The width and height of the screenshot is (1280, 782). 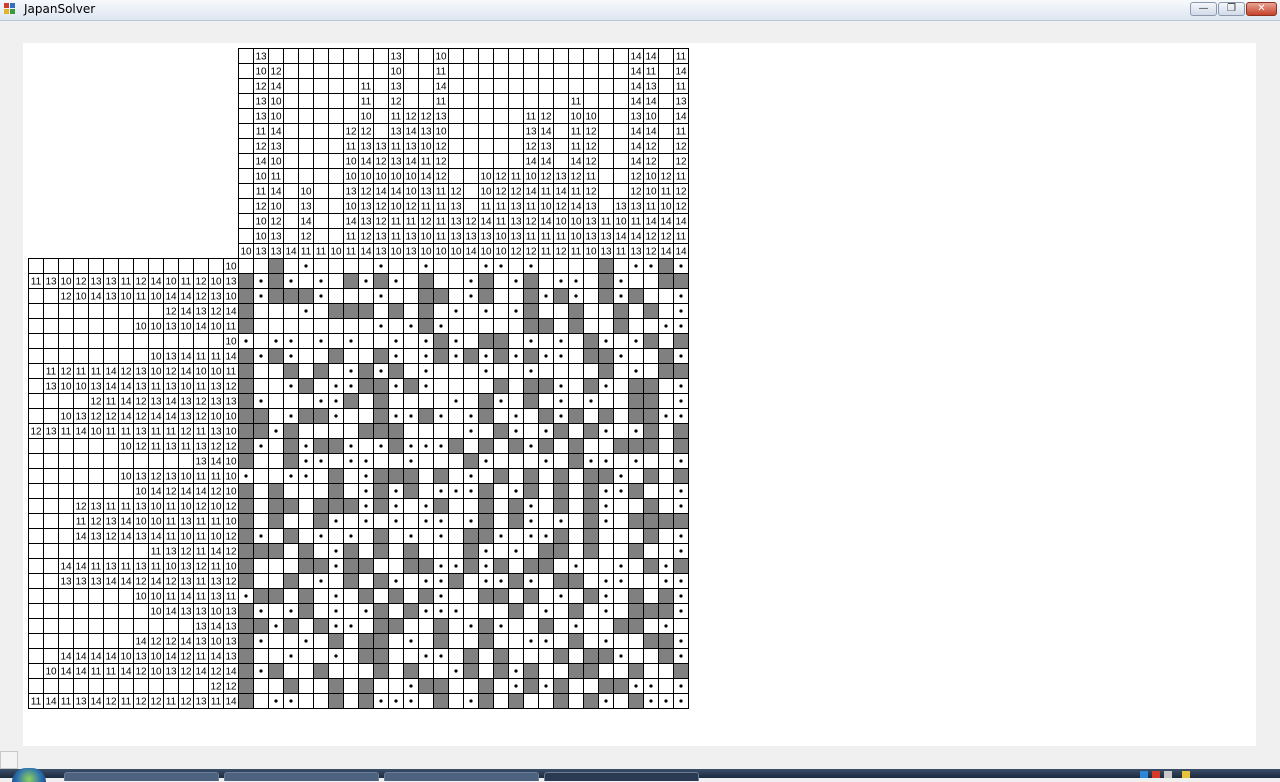 What do you see at coordinates (461, 776) in the screenshot?
I see `taskbar-item` at bounding box center [461, 776].